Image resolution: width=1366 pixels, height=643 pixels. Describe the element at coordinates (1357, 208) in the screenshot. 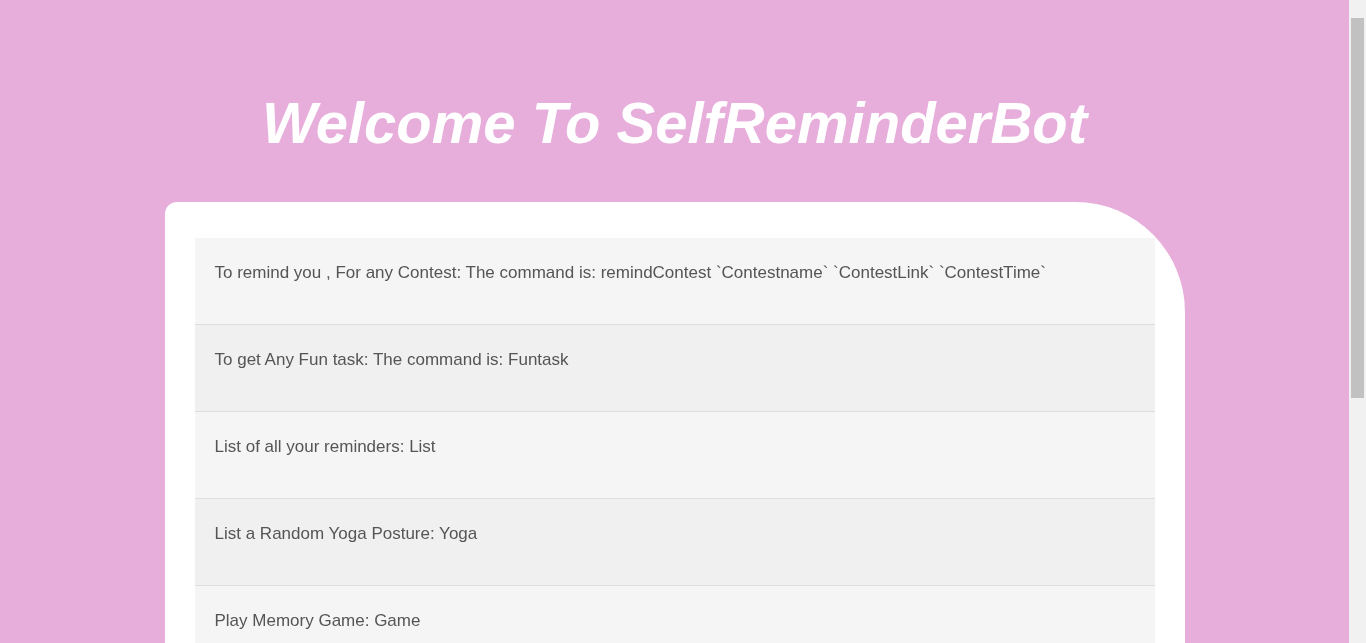

I see `scrollbar-thumb` at that location.